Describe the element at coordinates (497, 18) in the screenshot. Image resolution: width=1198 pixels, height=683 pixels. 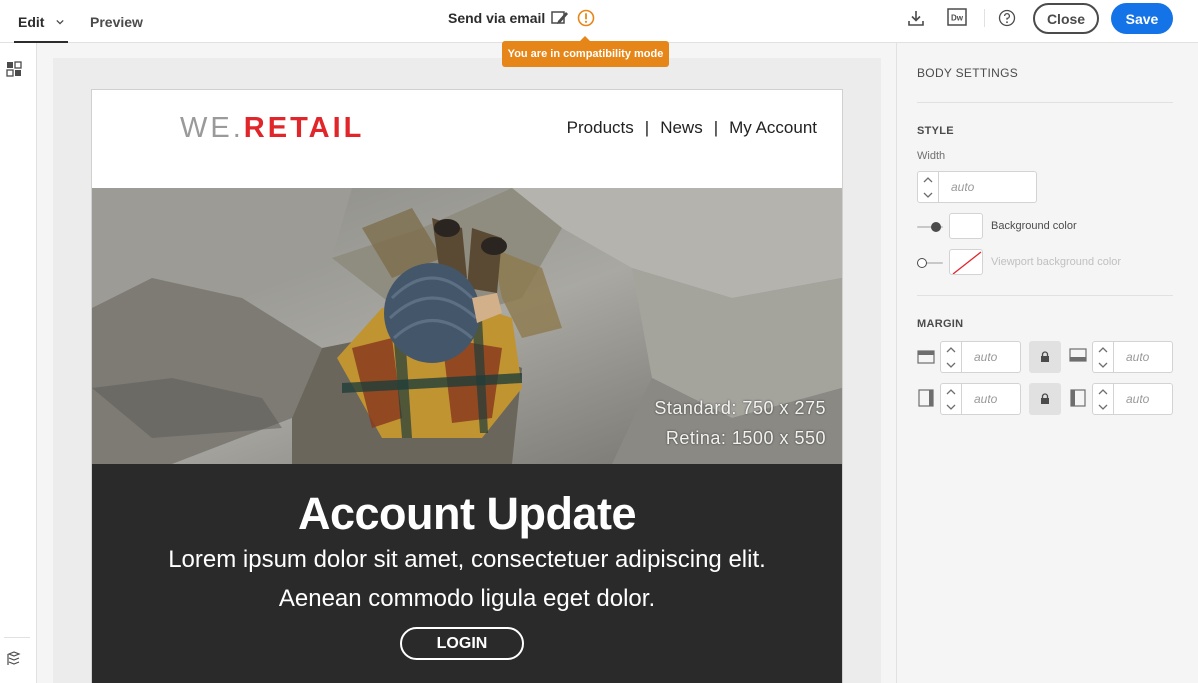
I see `page-title: Send via email` at that location.